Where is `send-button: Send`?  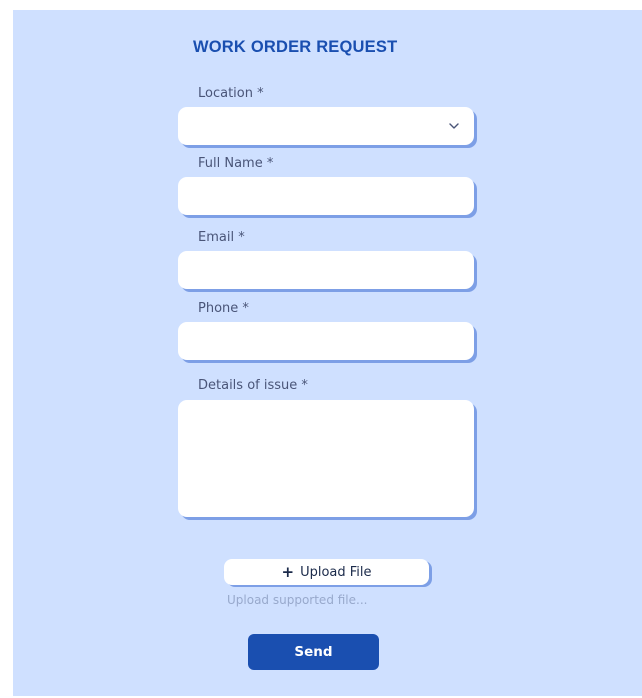 send-button: Send is located at coordinates (313, 652).